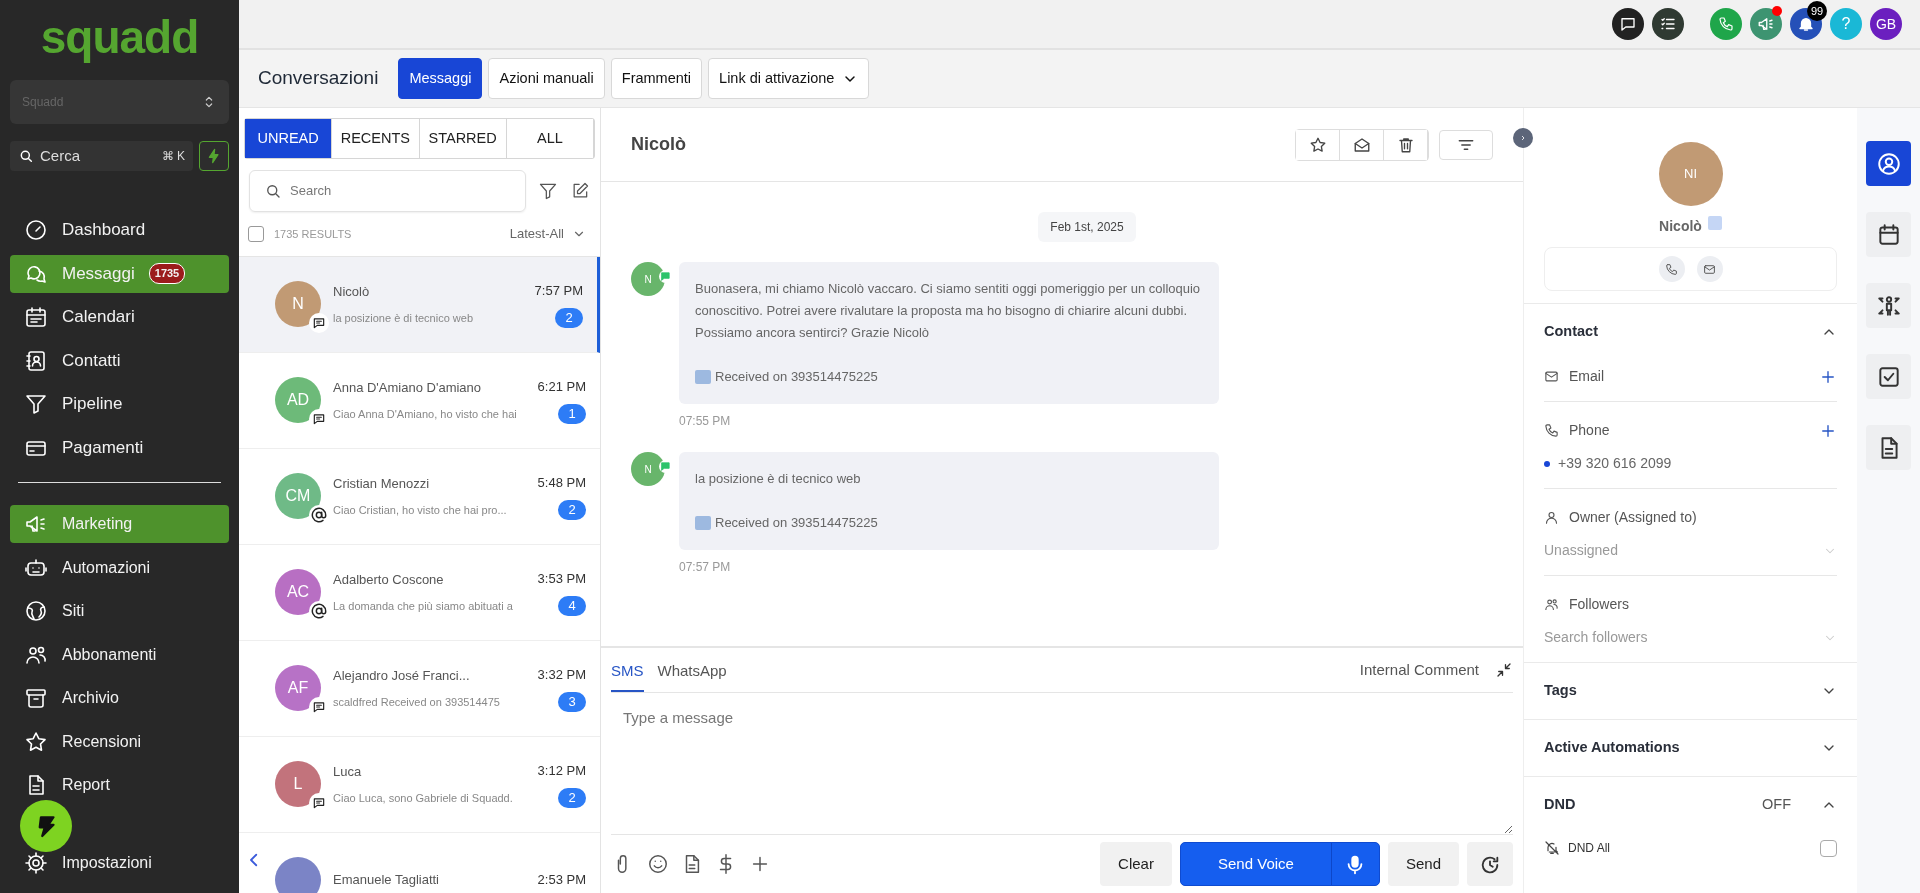 The width and height of the screenshot is (1920, 893). I want to click on timestamp: 07:57 PM, so click(705, 567).